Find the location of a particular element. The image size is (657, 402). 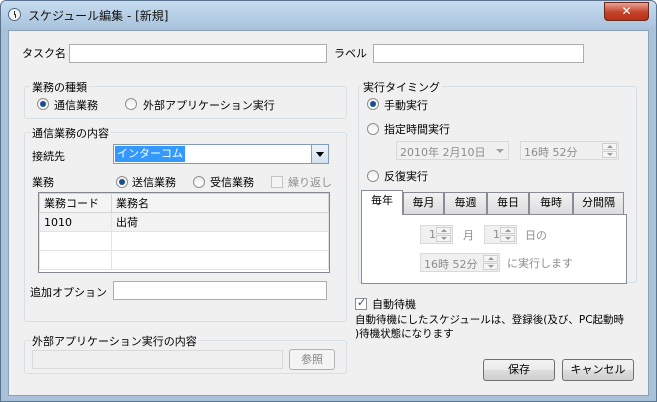

tab-hourly: 毎時 is located at coordinates (551, 203).